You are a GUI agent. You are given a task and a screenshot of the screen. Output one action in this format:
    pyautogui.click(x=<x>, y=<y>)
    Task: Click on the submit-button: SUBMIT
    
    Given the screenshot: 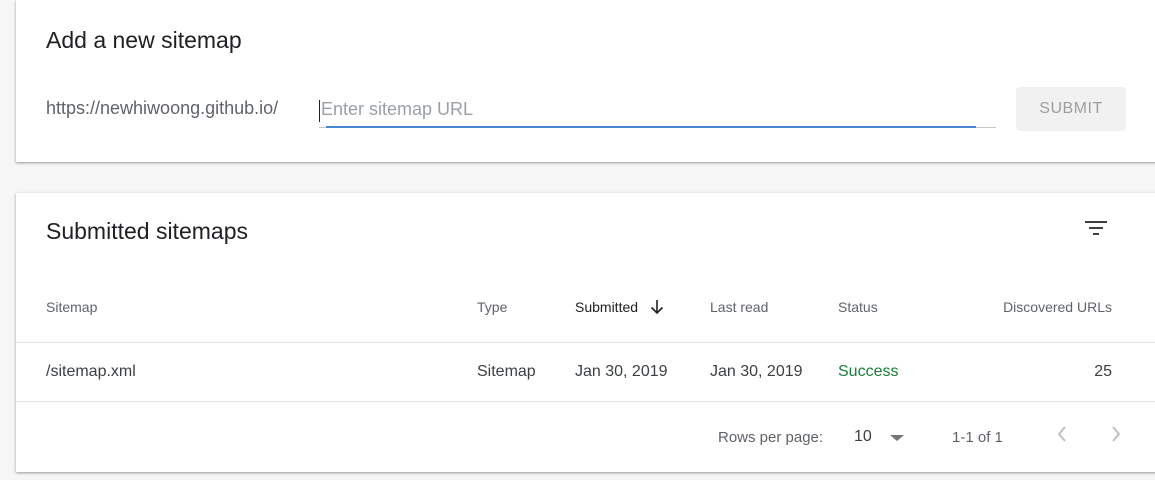 What is the action you would take?
    pyautogui.click(x=1071, y=109)
    